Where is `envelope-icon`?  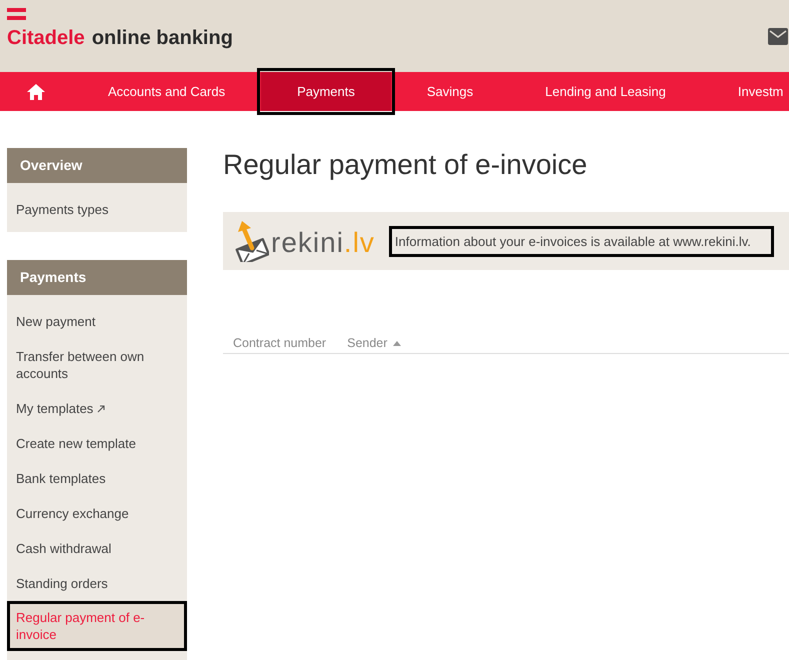 envelope-icon is located at coordinates (778, 36).